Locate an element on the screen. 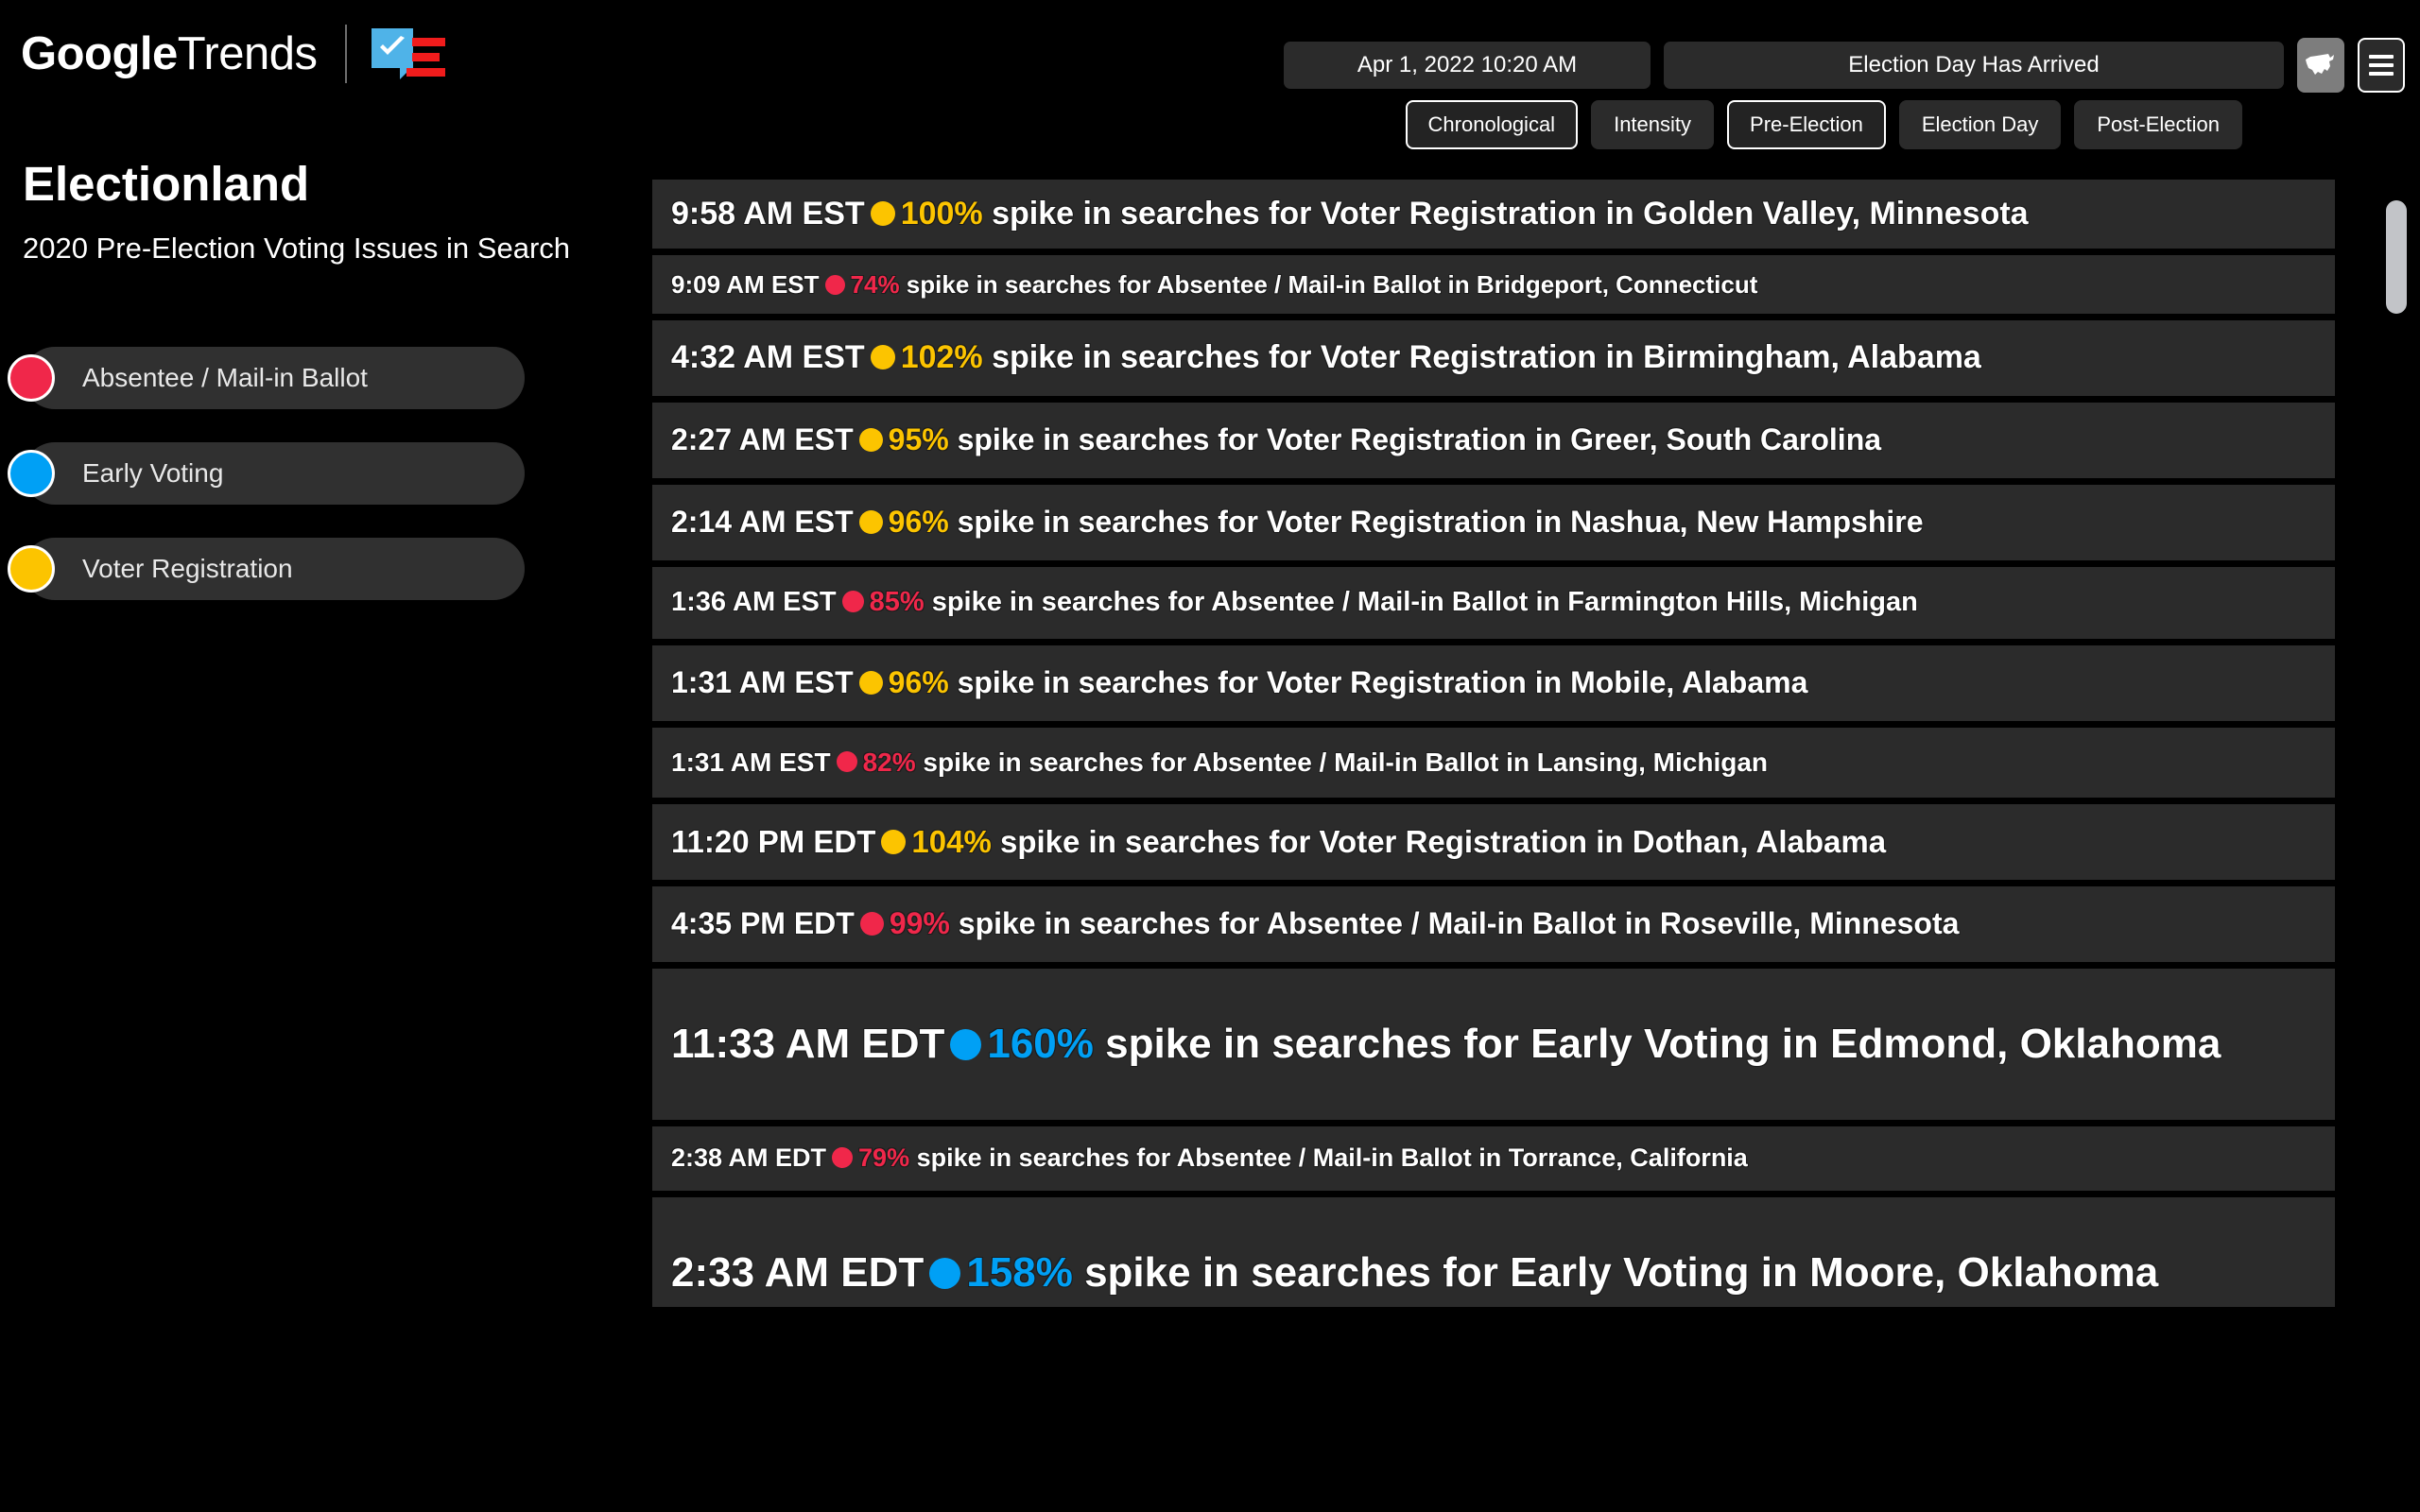 This screenshot has width=2420, height=1512. feed-row-location: Birmingham, Alabama is located at coordinates (1812, 357).